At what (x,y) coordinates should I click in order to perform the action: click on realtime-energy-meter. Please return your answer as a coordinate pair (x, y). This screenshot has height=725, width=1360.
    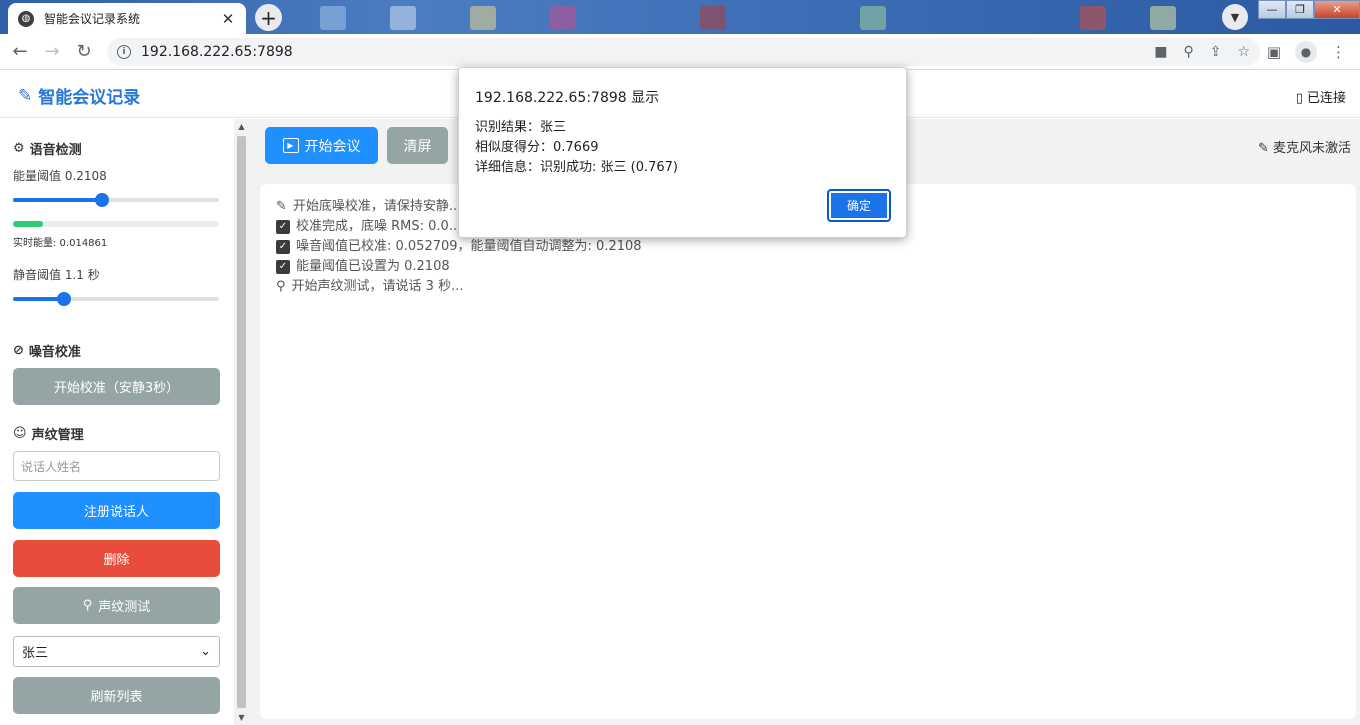
    Looking at the image, I should click on (116, 224).